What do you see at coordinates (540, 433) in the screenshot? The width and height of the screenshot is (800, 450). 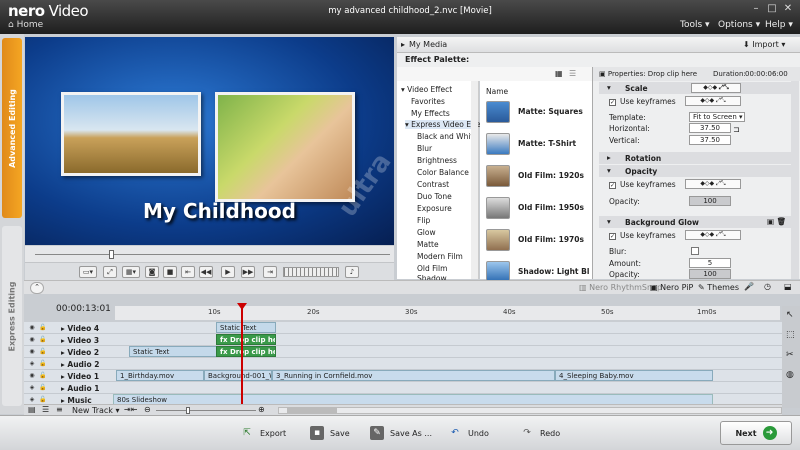 I see `redo-button: ↷ Redo` at bounding box center [540, 433].